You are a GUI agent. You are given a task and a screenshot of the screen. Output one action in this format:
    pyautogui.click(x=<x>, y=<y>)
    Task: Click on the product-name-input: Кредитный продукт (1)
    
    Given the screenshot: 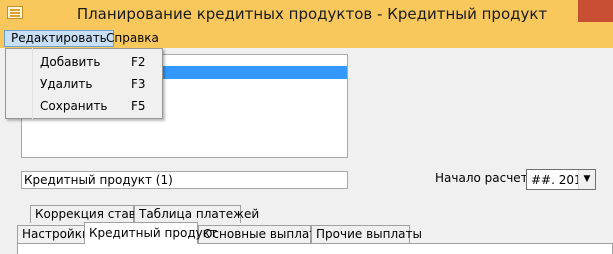 What is the action you would take?
    pyautogui.click(x=184, y=180)
    